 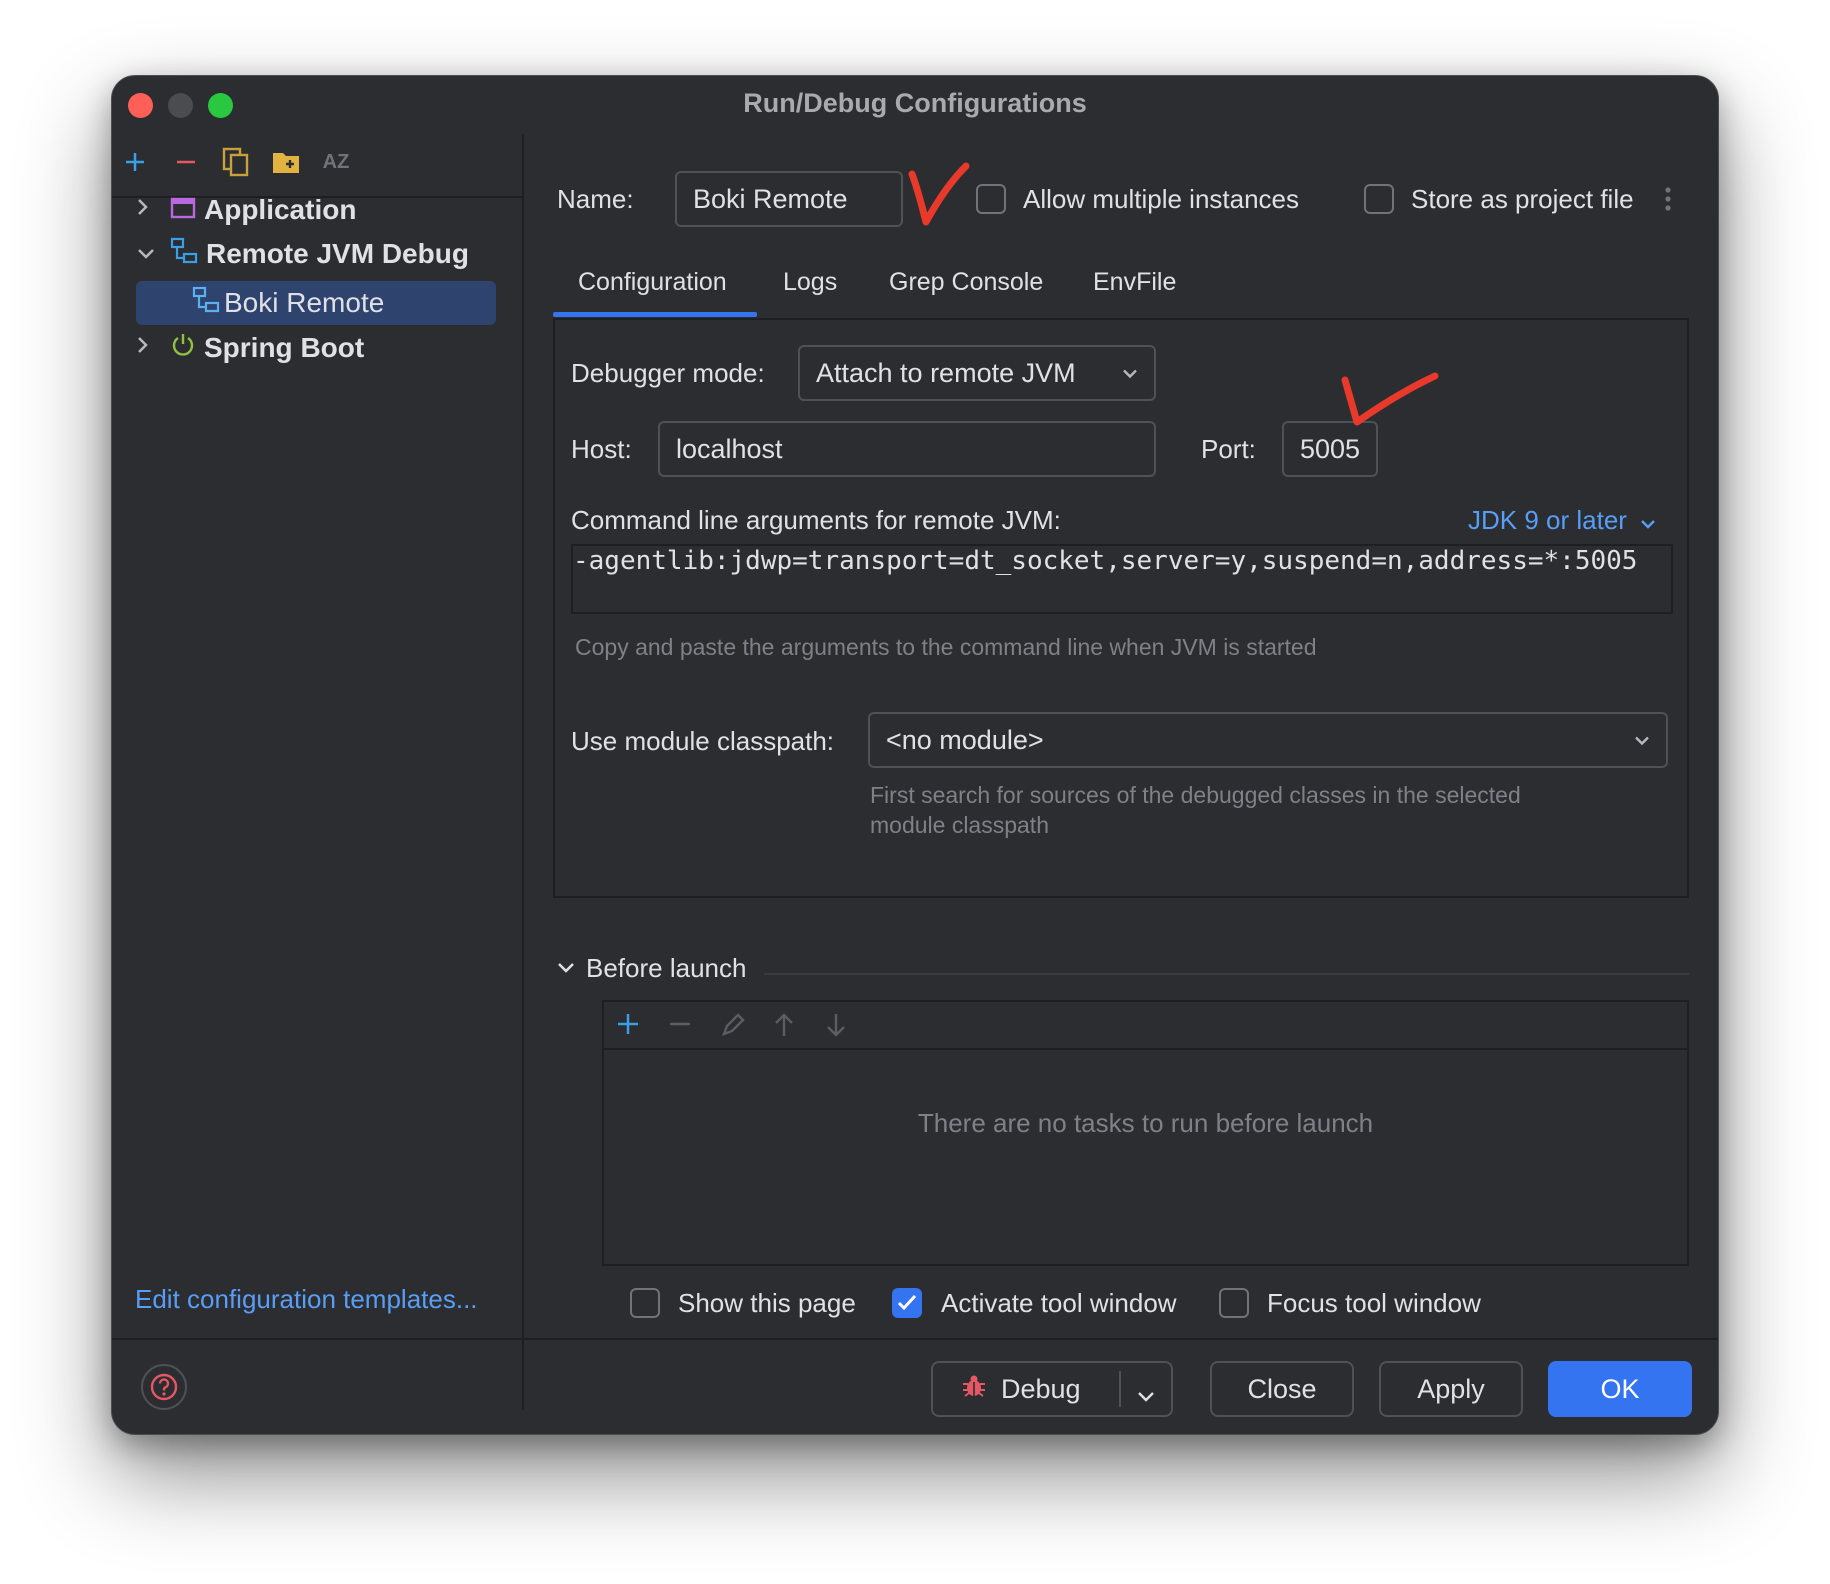 What do you see at coordinates (733, 1027) in the screenshot?
I see `edit-icon` at bounding box center [733, 1027].